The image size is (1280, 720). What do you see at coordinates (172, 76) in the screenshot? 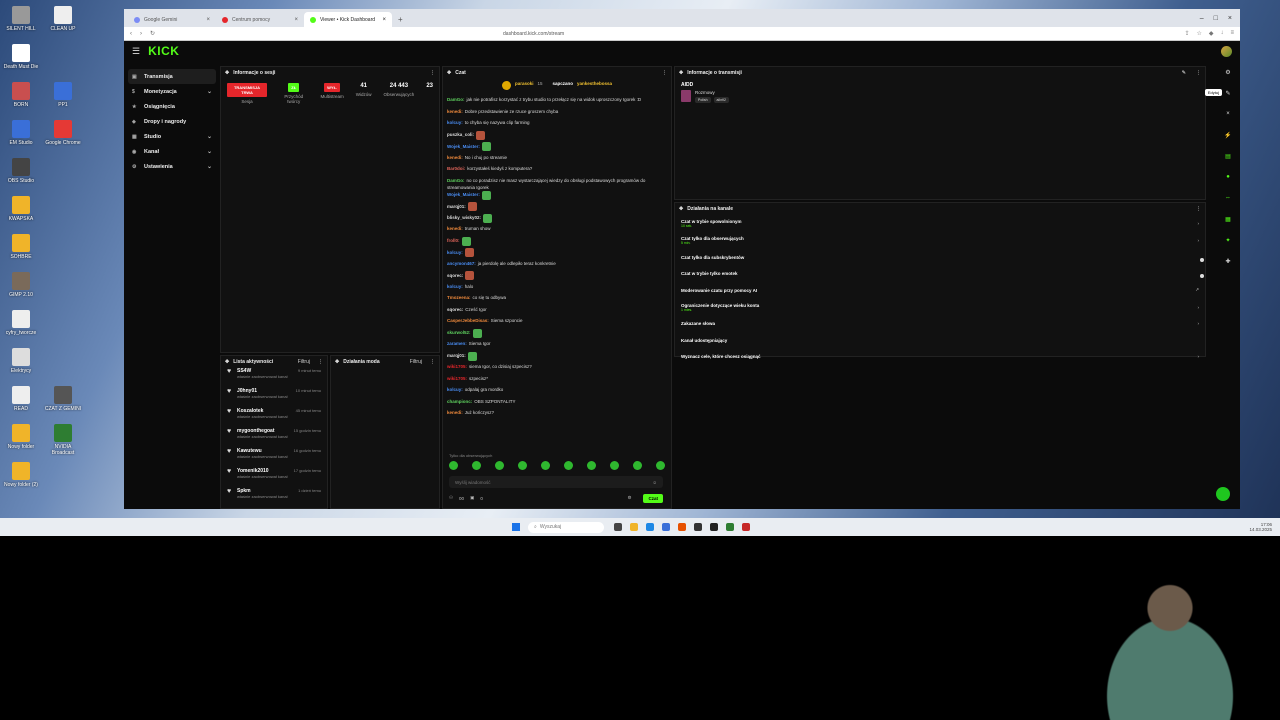
I see `sidebar-item-0: ▣ Transmisja` at bounding box center [172, 76].